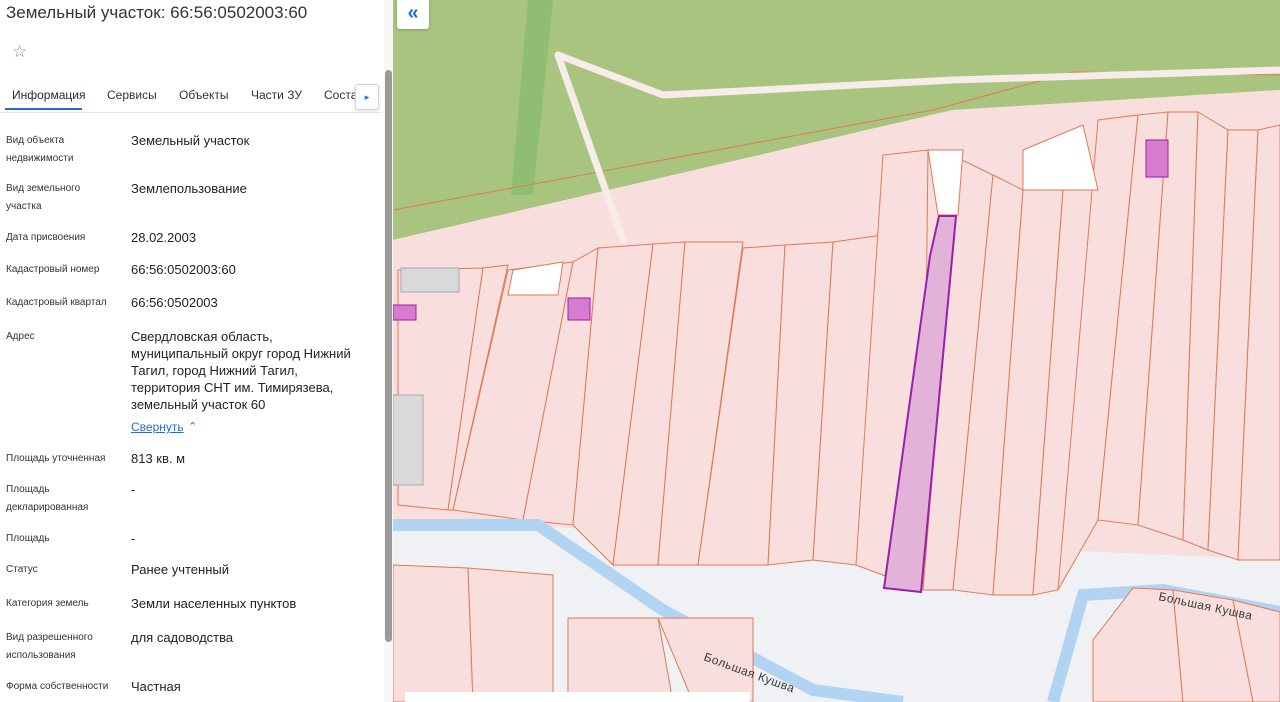 This screenshot has width=1280, height=702. I want to click on tab-objects: Объекты, so click(204, 95).